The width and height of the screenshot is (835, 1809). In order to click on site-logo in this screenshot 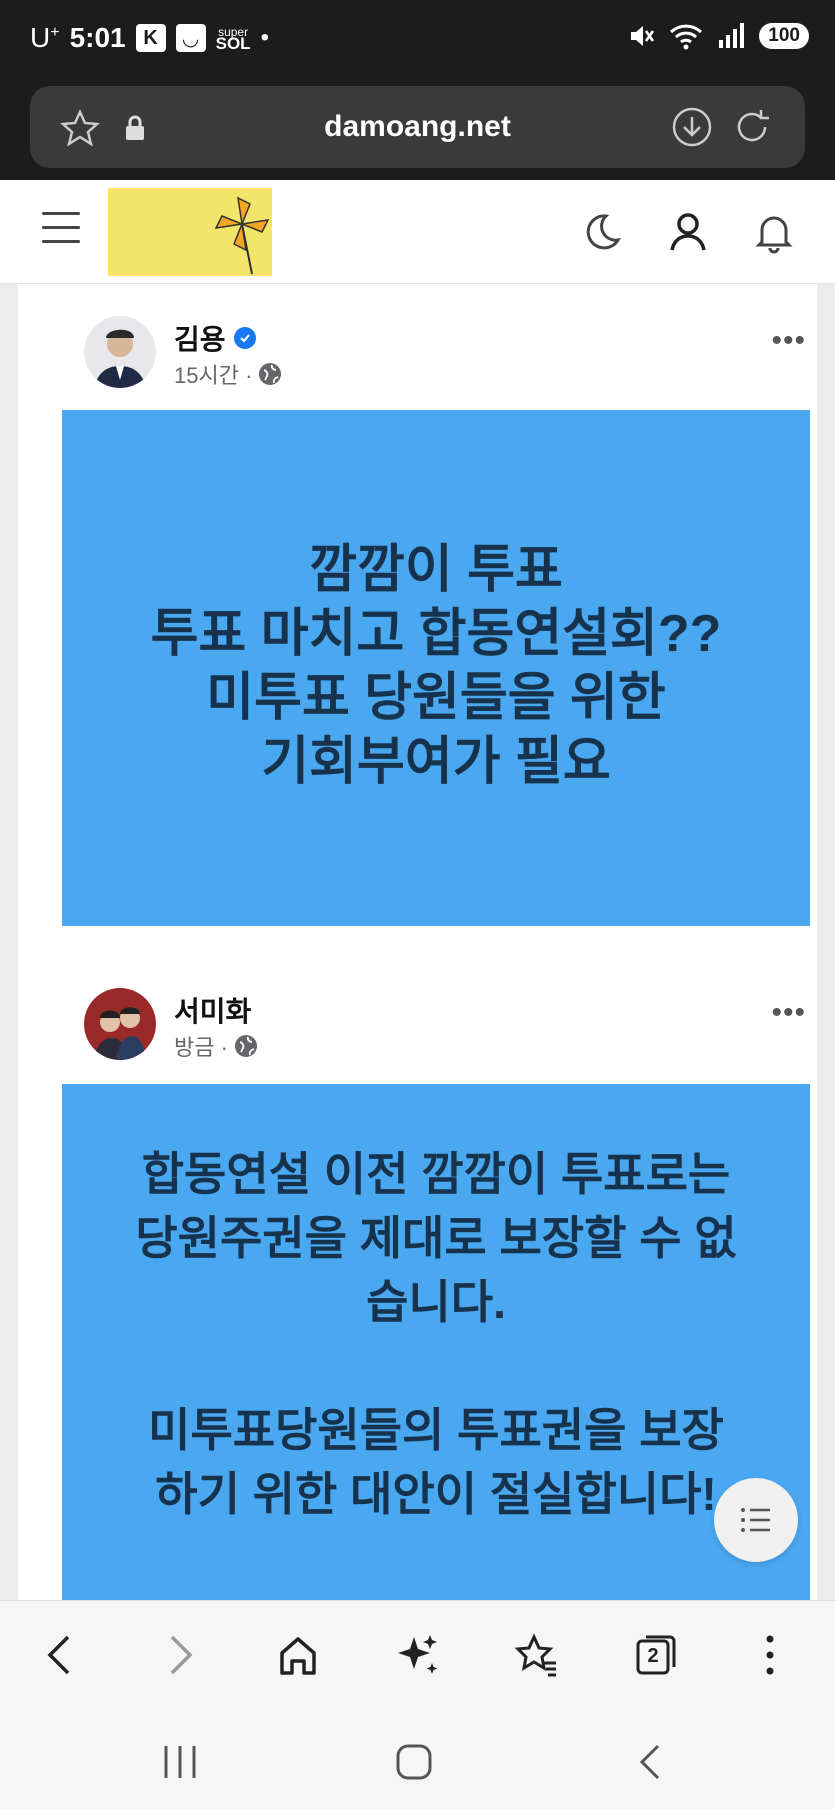, I will do `click(190, 232)`.